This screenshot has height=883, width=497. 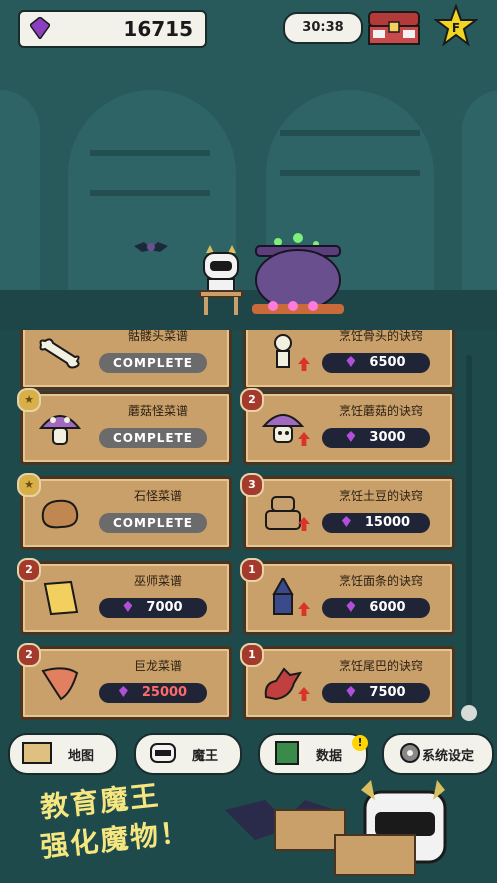 What do you see at coordinates (59, 353) in the screenshot?
I see `bone-icon` at bounding box center [59, 353].